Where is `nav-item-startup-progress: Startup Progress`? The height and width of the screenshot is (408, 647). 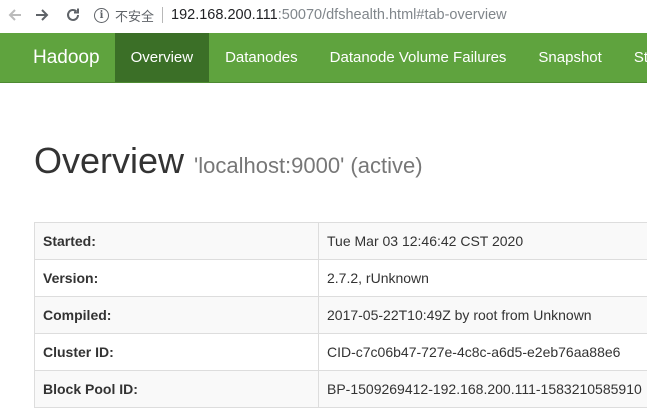
nav-item-startup-progress: Startup Progress is located at coordinates (632, 57).